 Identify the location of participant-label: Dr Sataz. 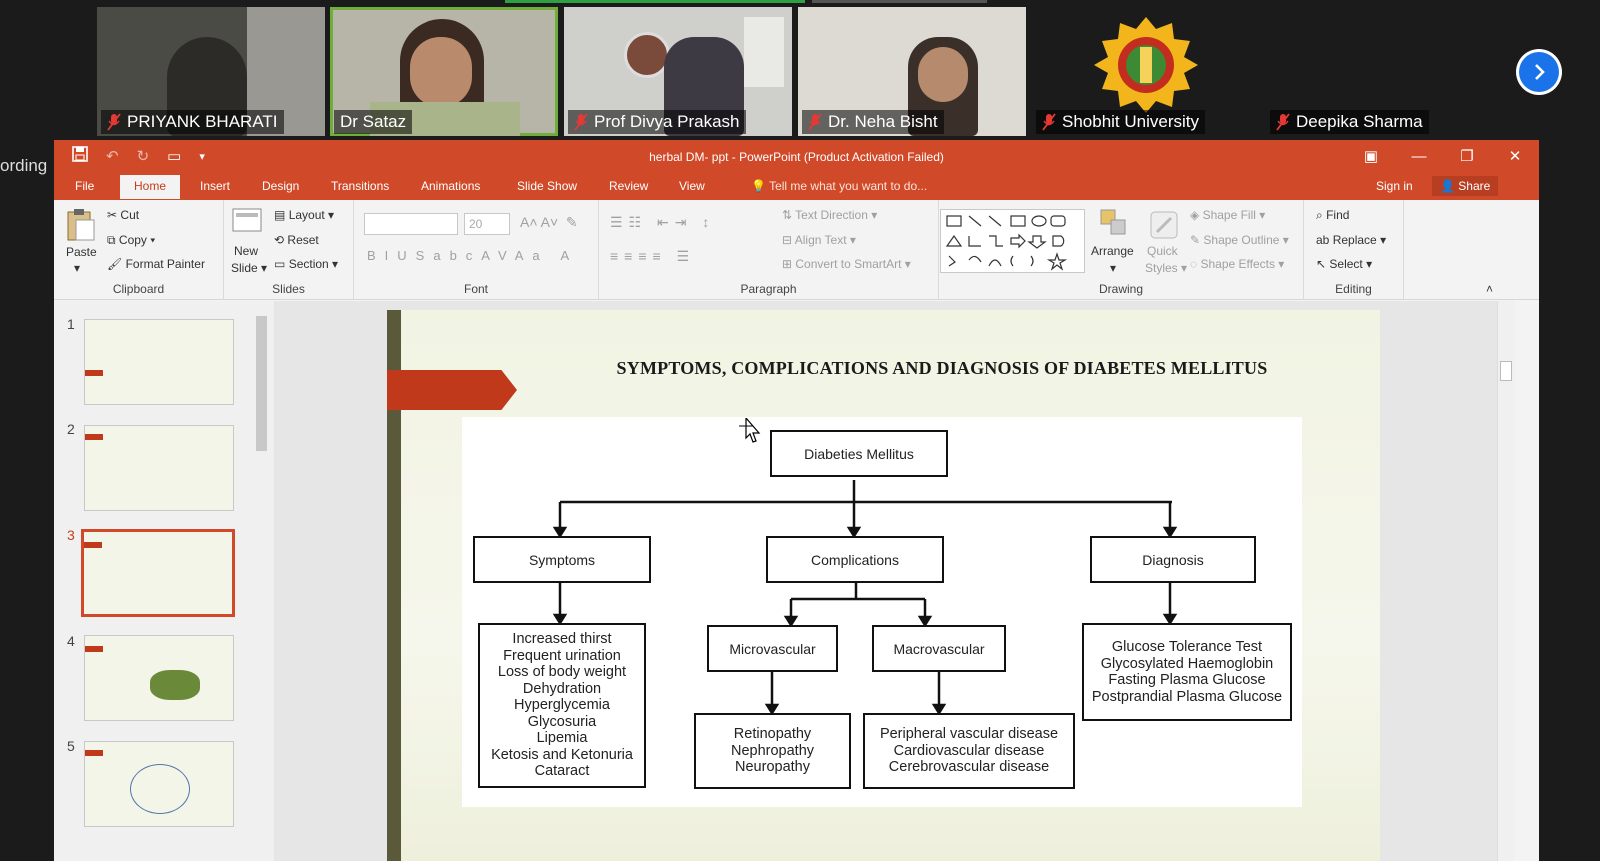
(373, 122).